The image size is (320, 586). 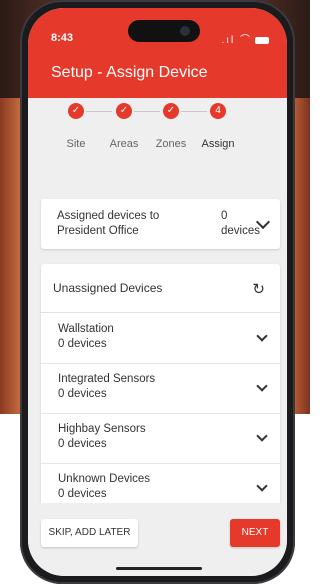 I want to click on app-header: 8:43 .ıl ⌒ Setup - Assign Device, so click(x=157, y=53).